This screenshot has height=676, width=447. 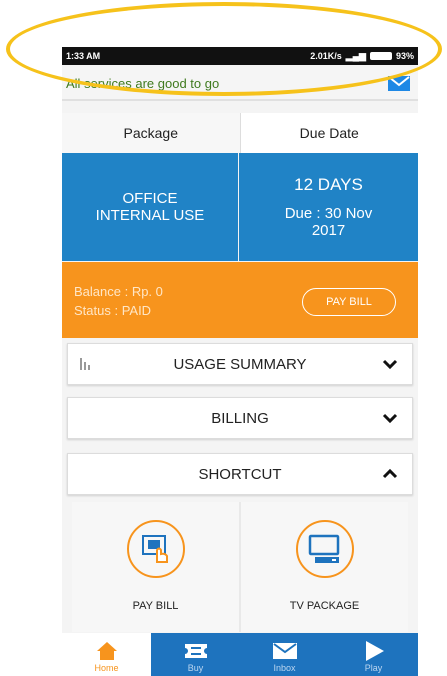 I want to click on battery-level: 93%, so click(x=404, y=56).